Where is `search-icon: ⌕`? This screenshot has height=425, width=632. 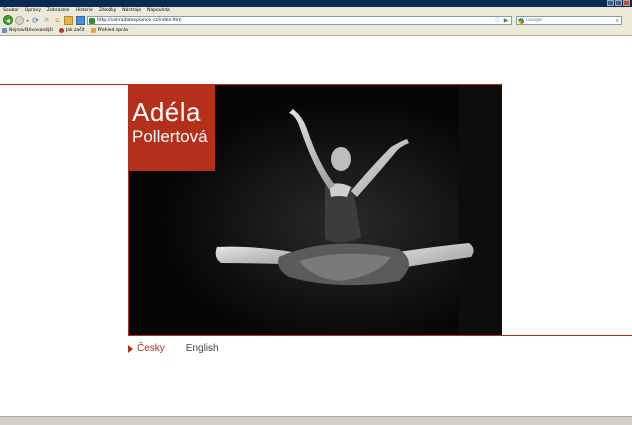
search-icon: ⌕ is located at coordinates (617, 21).